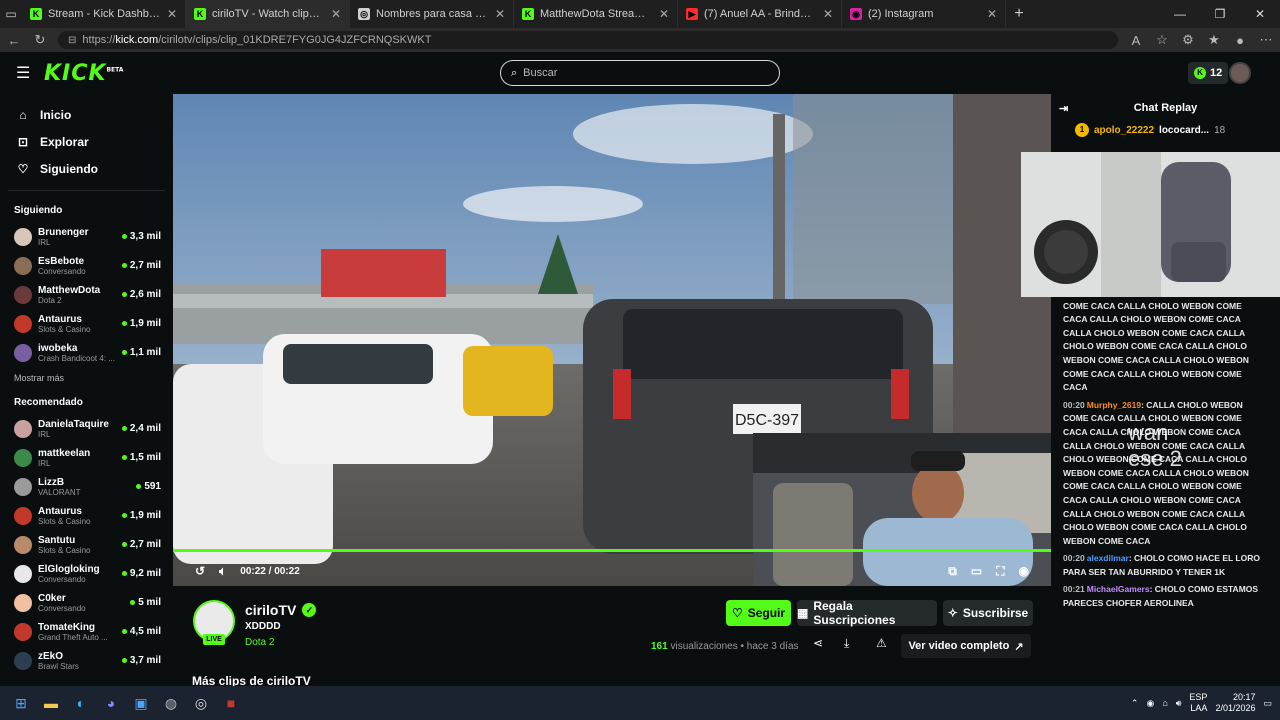  Describe the element at coordinates (222, 571) in the screenshot. I see `volume-icon: 🔈︎` at that location.